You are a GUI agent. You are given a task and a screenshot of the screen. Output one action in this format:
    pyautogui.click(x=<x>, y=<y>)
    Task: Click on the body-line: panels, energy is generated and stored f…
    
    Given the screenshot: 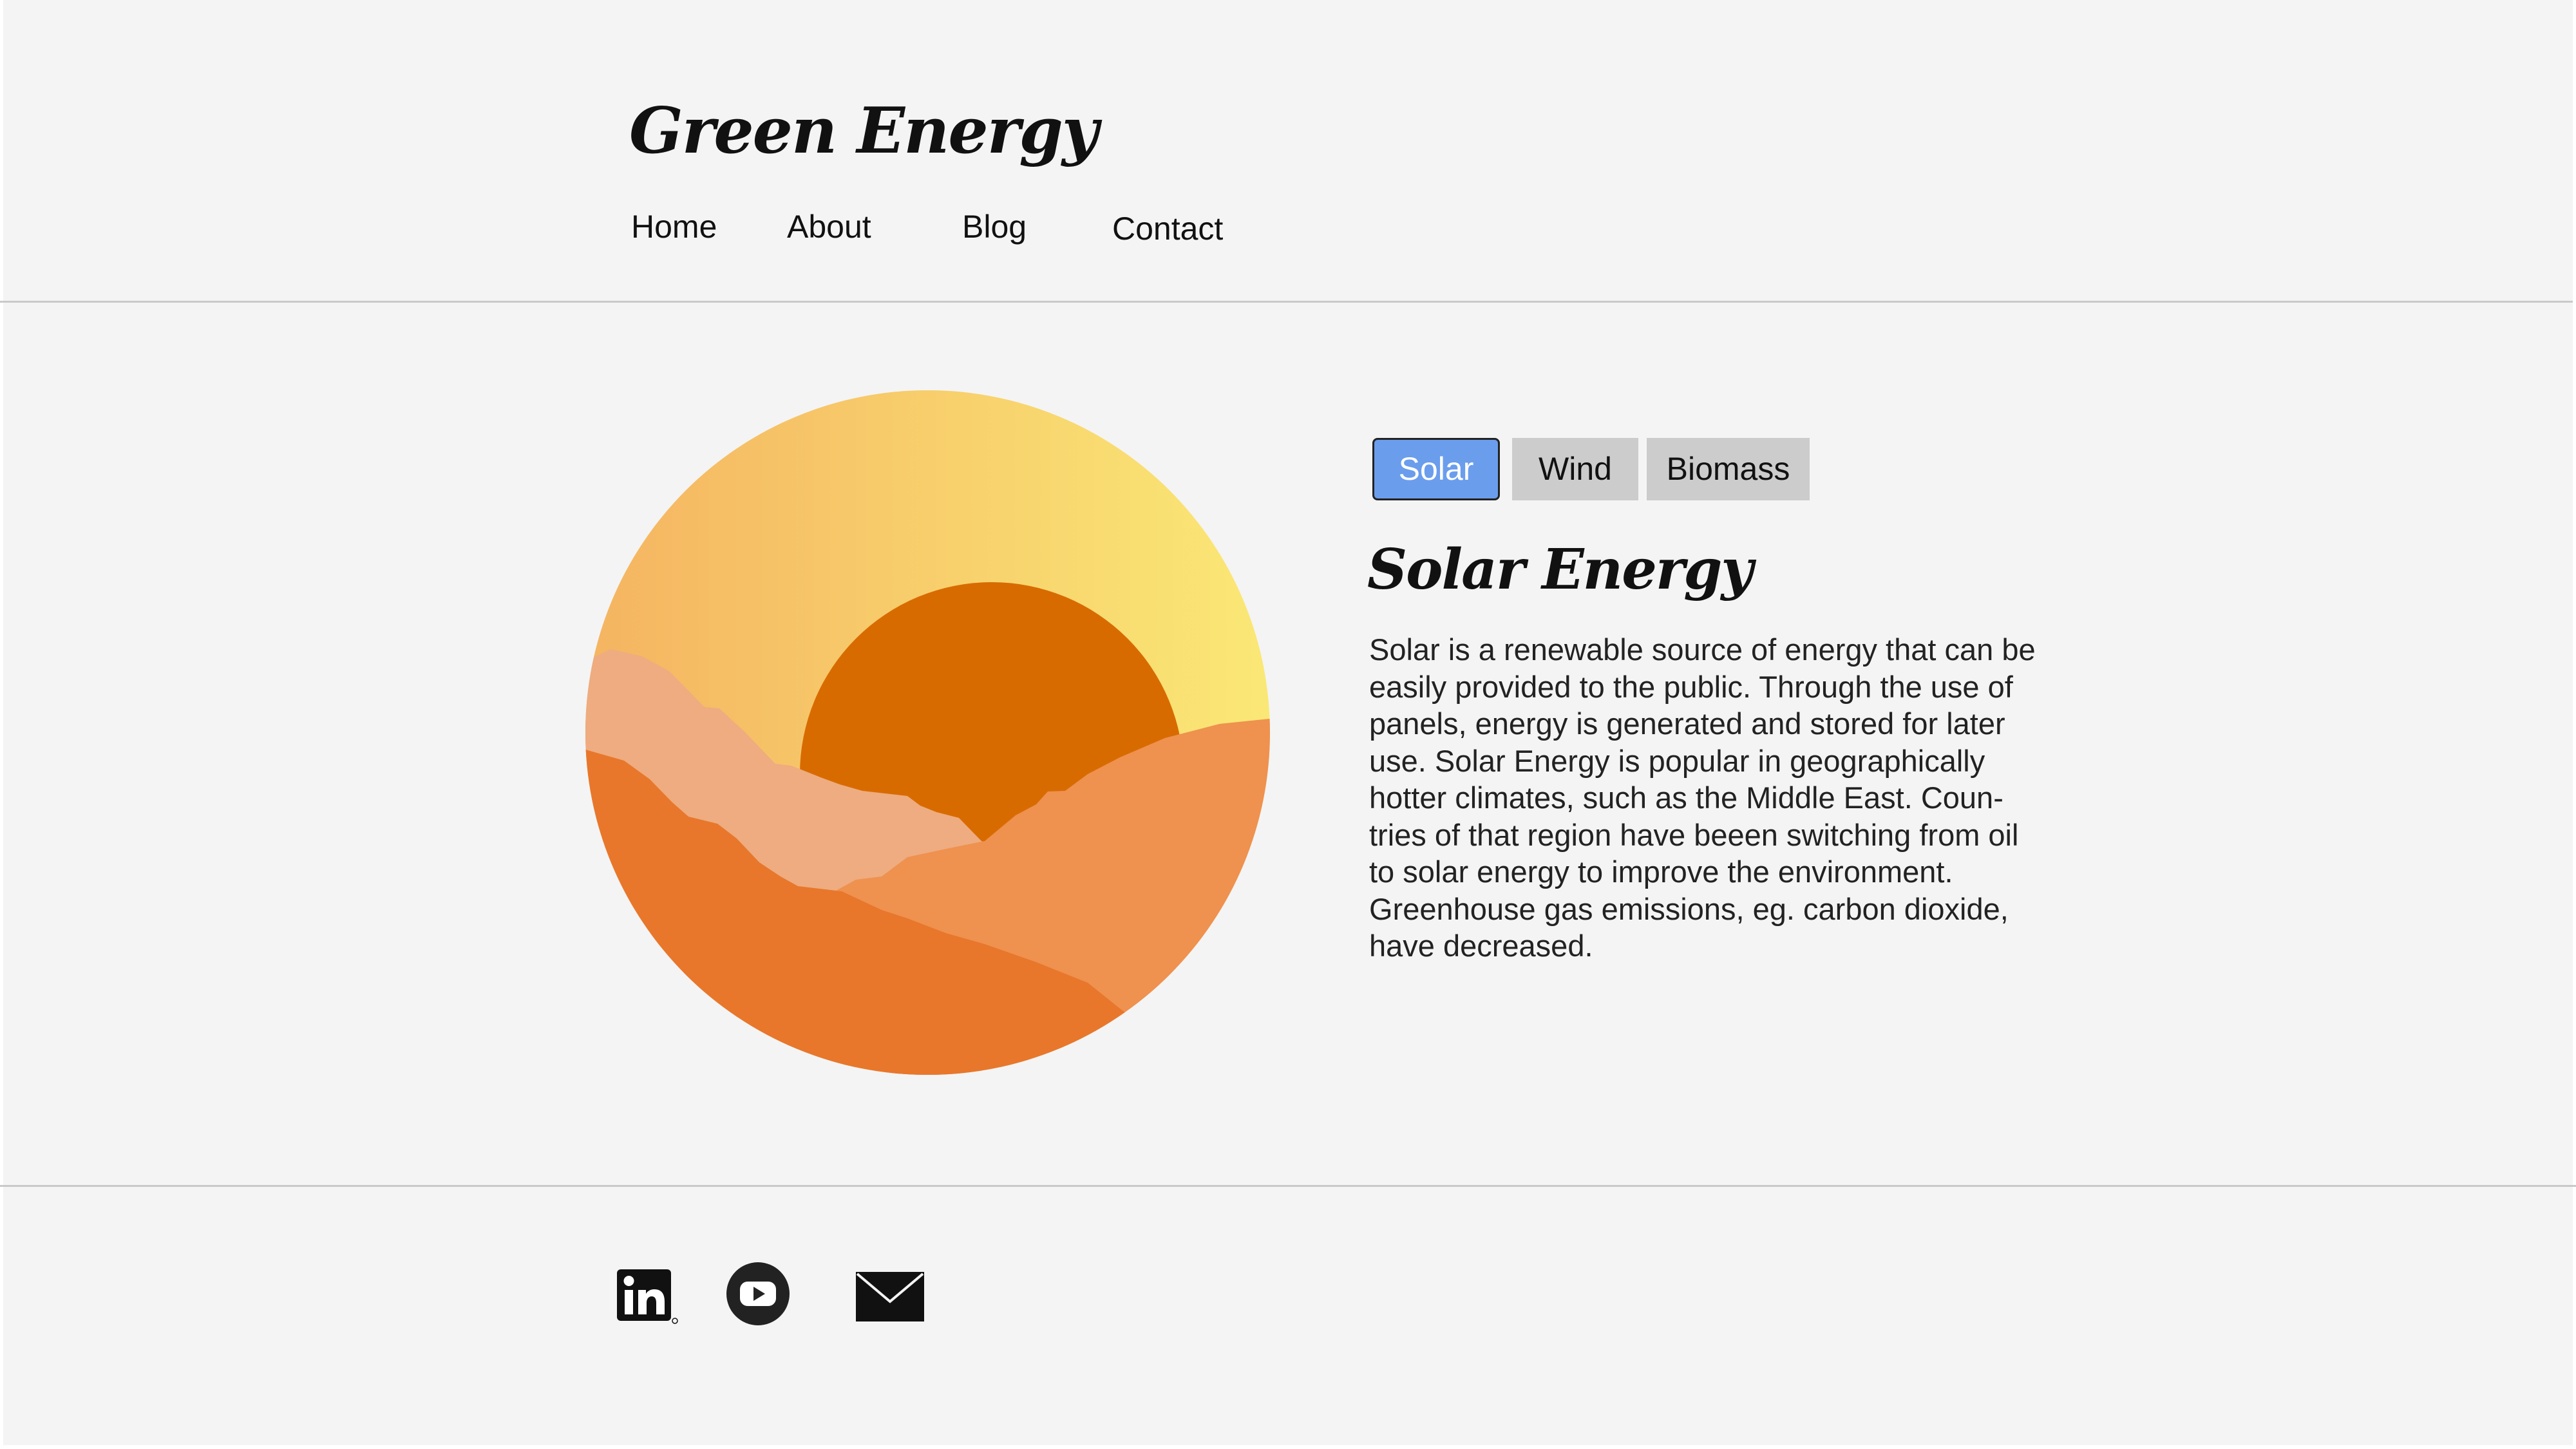 What is the action you would take?
    pyautogui.click(x=1687, y=723)
    